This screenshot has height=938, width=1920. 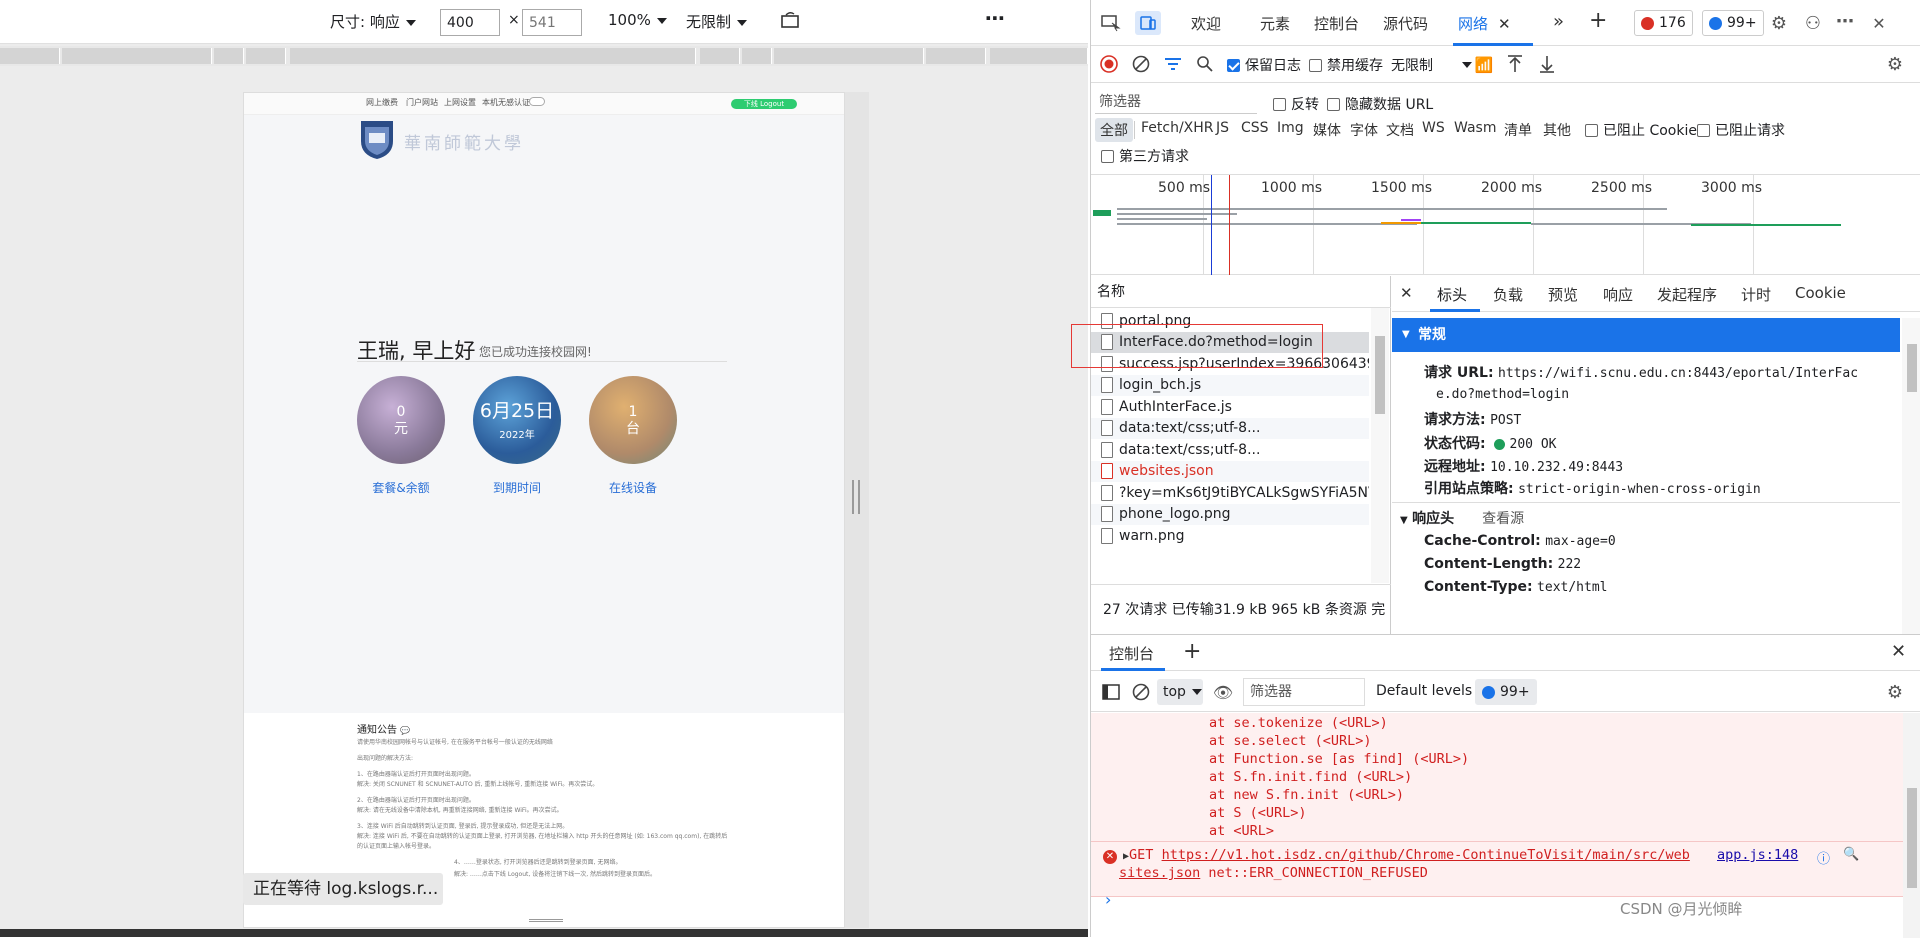 I want to click on request-row: warn.png, so click(x=1230, y=535).